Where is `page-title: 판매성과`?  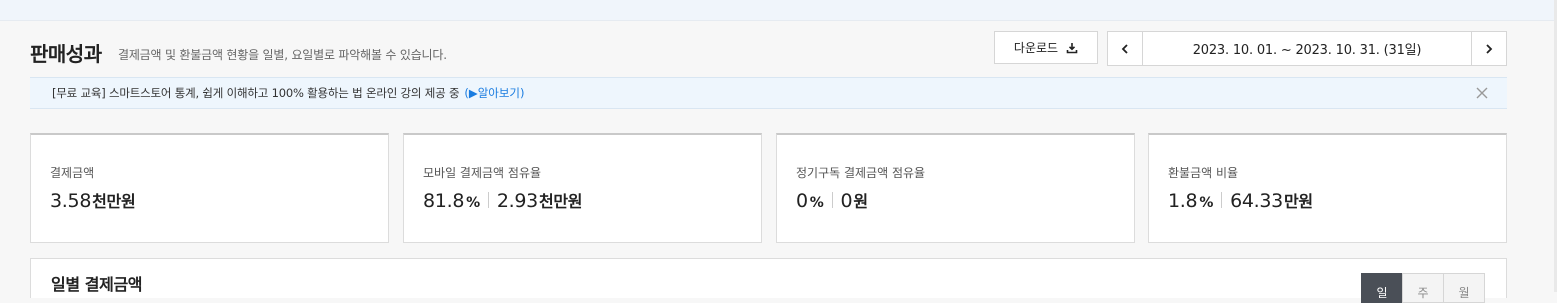
page-title: 판매성과 is located at coordinates (66, 54).